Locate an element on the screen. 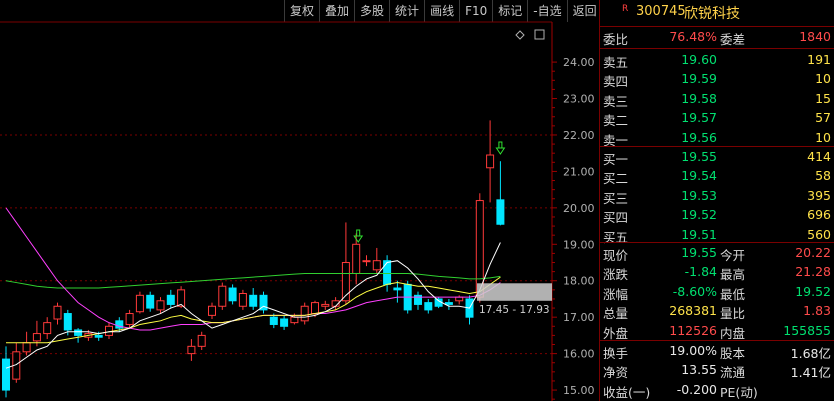  quote-label: 涨幅 is located at coordinates (616, 294).